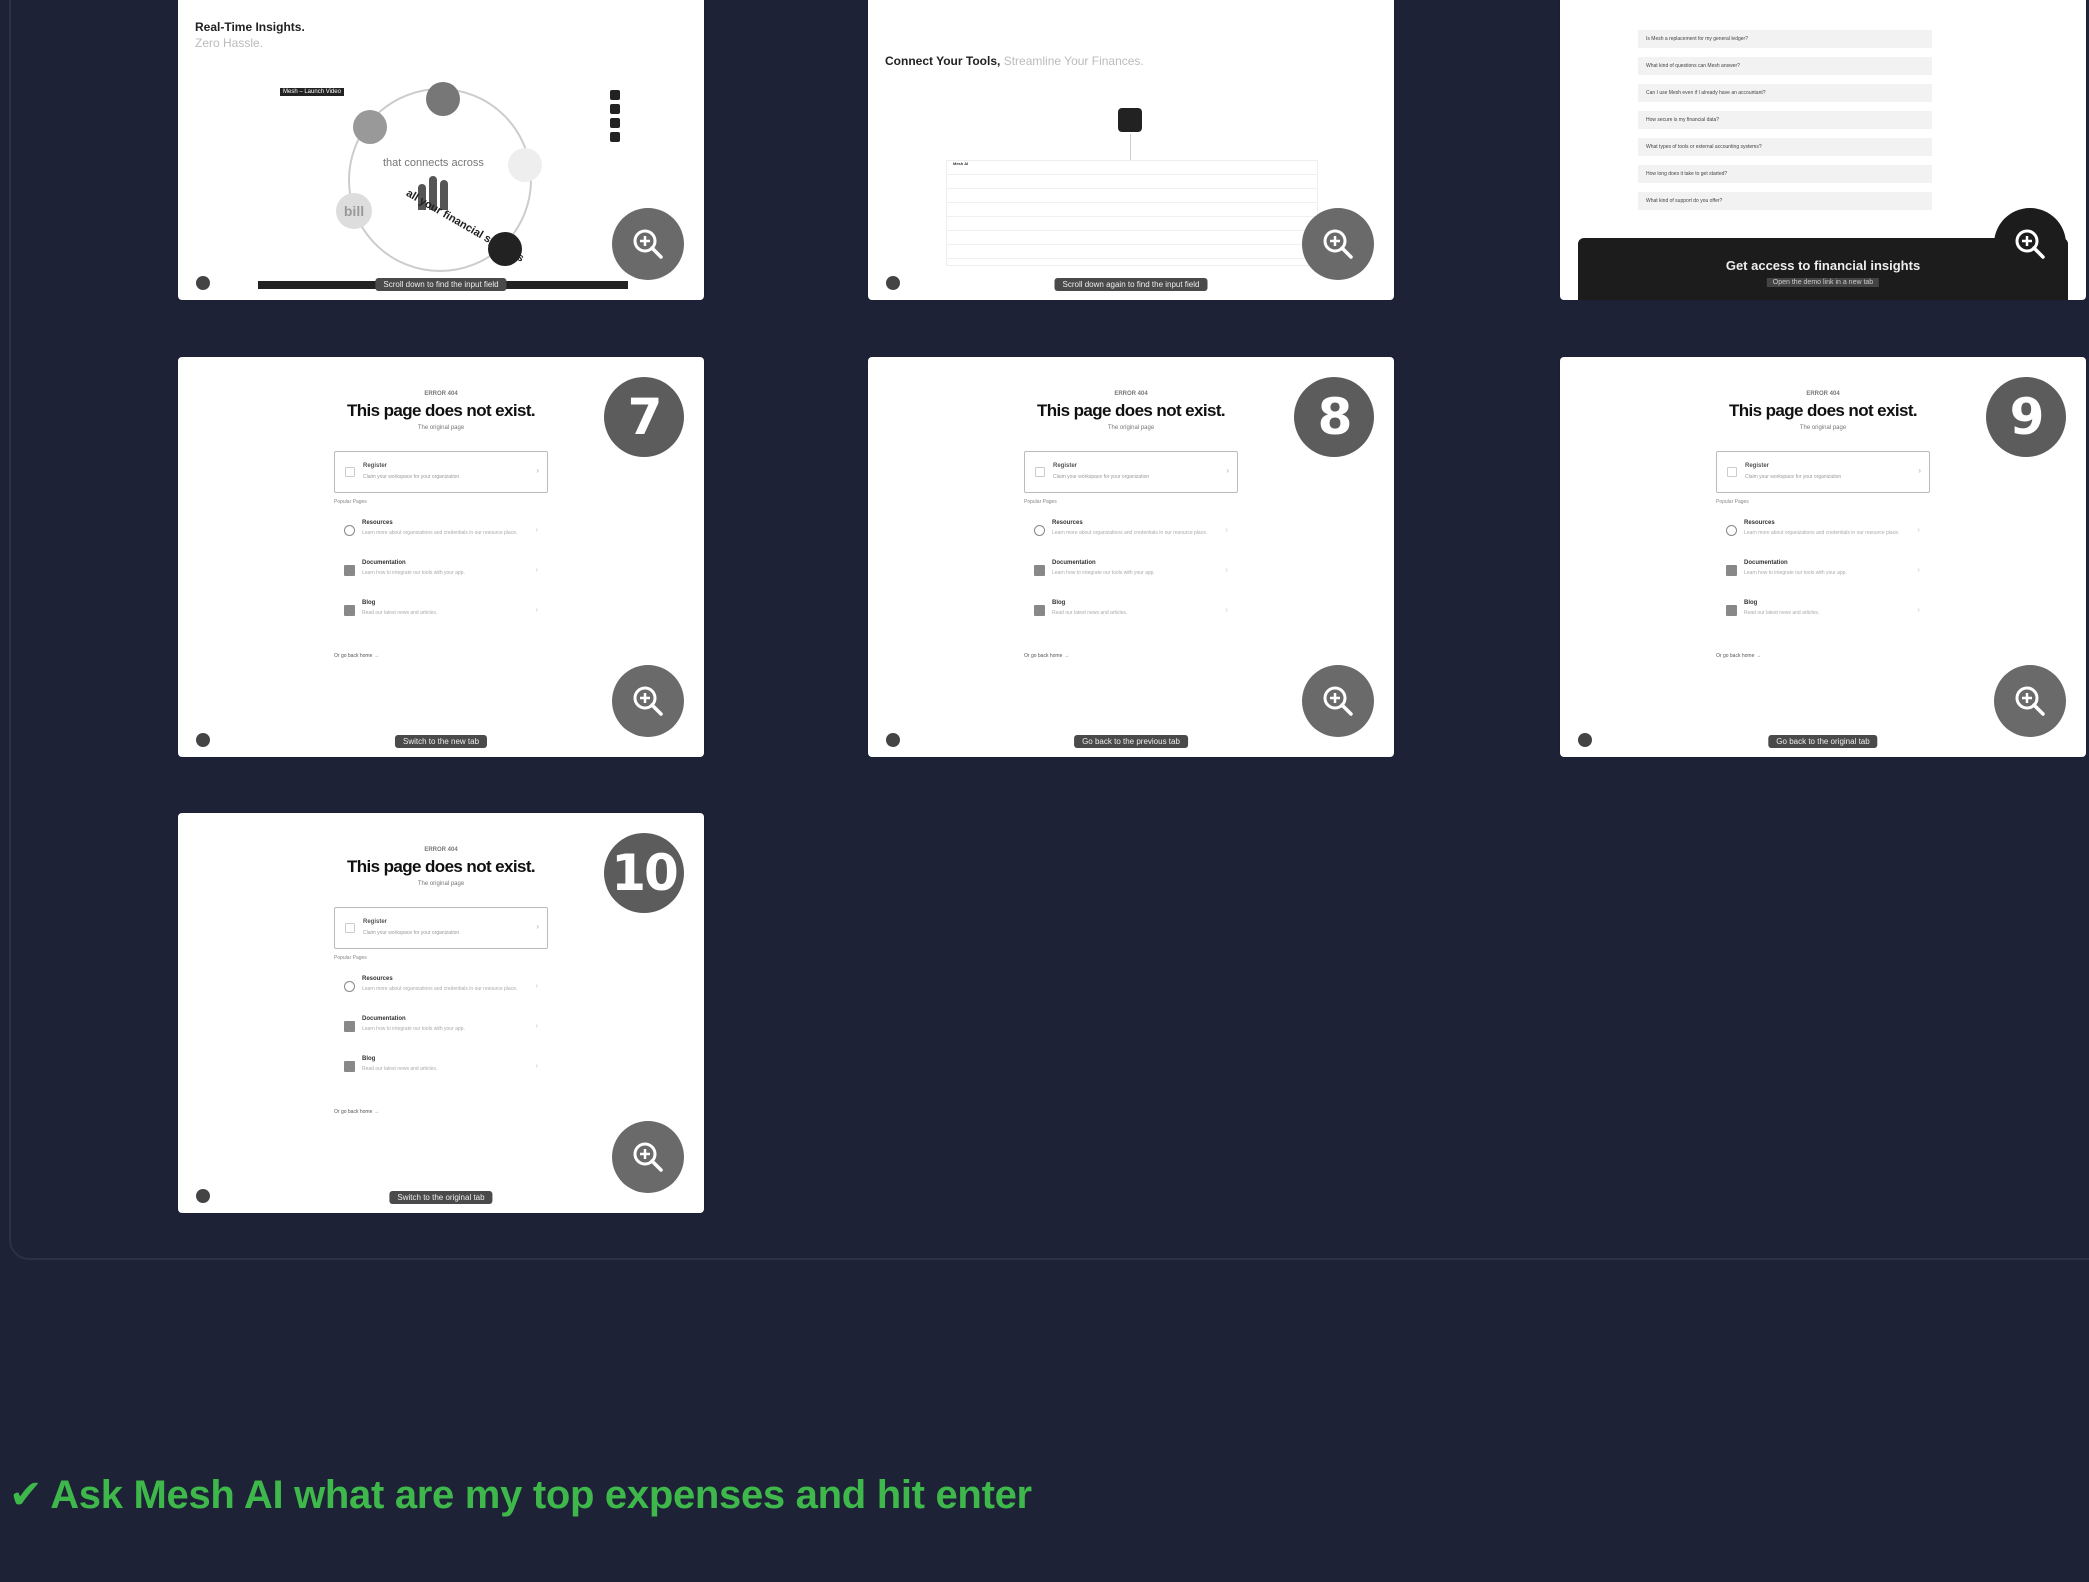 This screenshot has width=2089, height=1582. Describe the element at coordinates (441, 1197) in the screenshot. I see `step-caption: Switch to the original tab` at that location.